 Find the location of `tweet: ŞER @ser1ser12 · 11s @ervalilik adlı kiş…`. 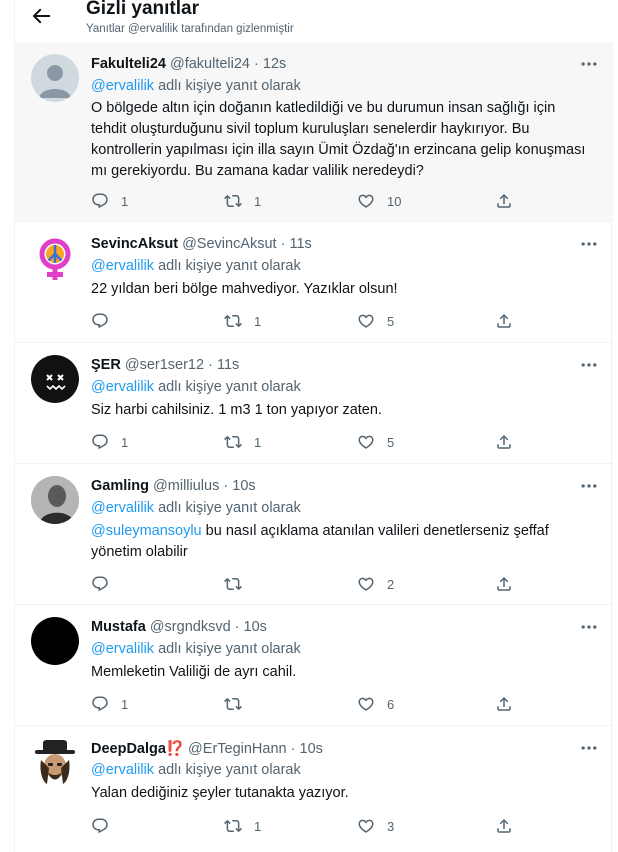

tweet: ŞER @ser1ser12 · 11s @ervalilik adlı kiş… is located at coordinates (314, 403).